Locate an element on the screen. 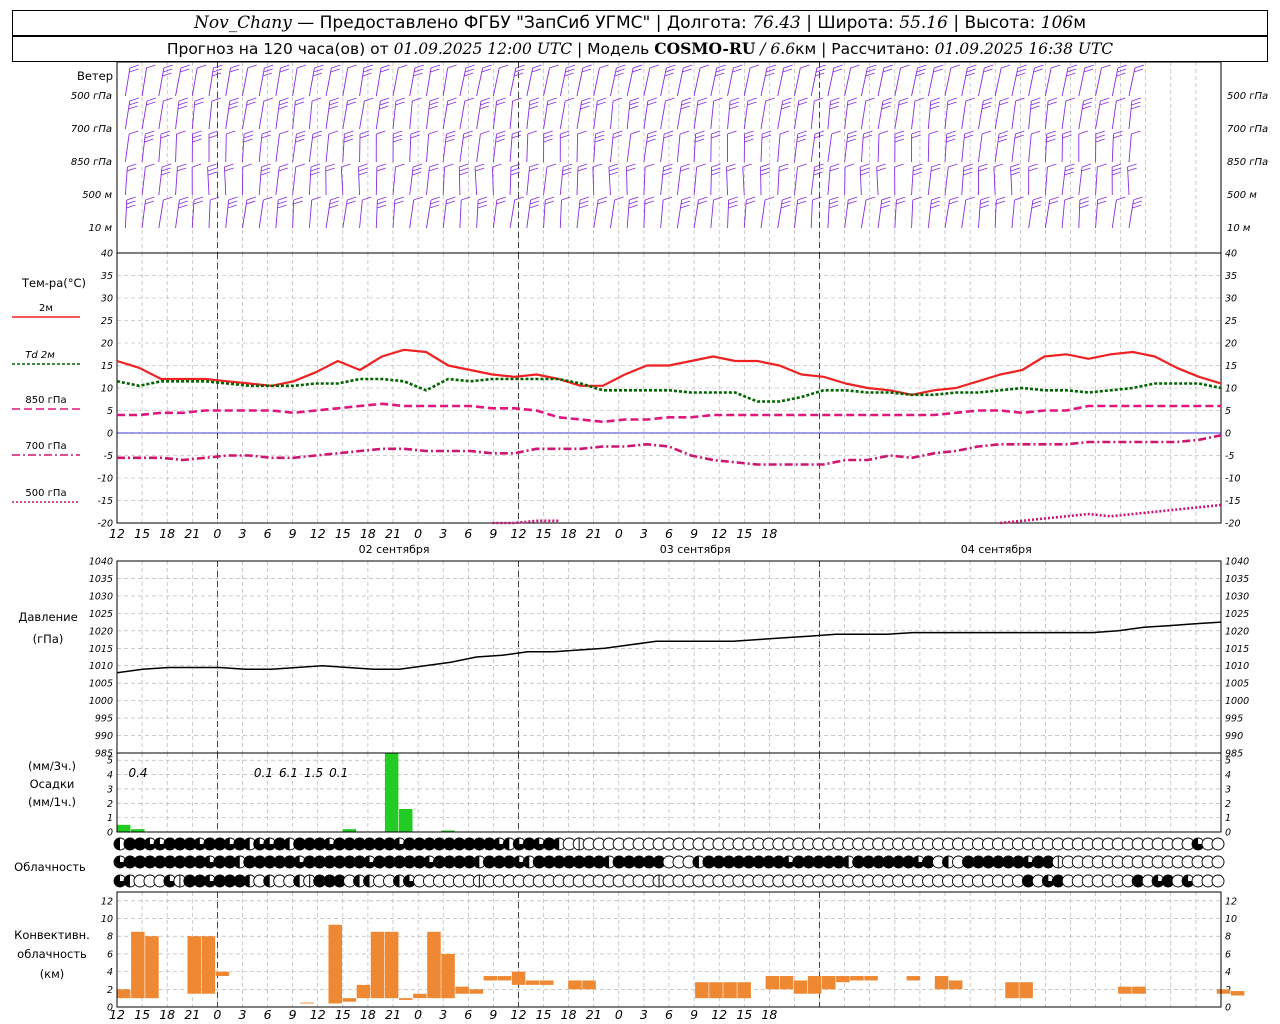  cloud-symbol-half is located at coordinates (117, 844).